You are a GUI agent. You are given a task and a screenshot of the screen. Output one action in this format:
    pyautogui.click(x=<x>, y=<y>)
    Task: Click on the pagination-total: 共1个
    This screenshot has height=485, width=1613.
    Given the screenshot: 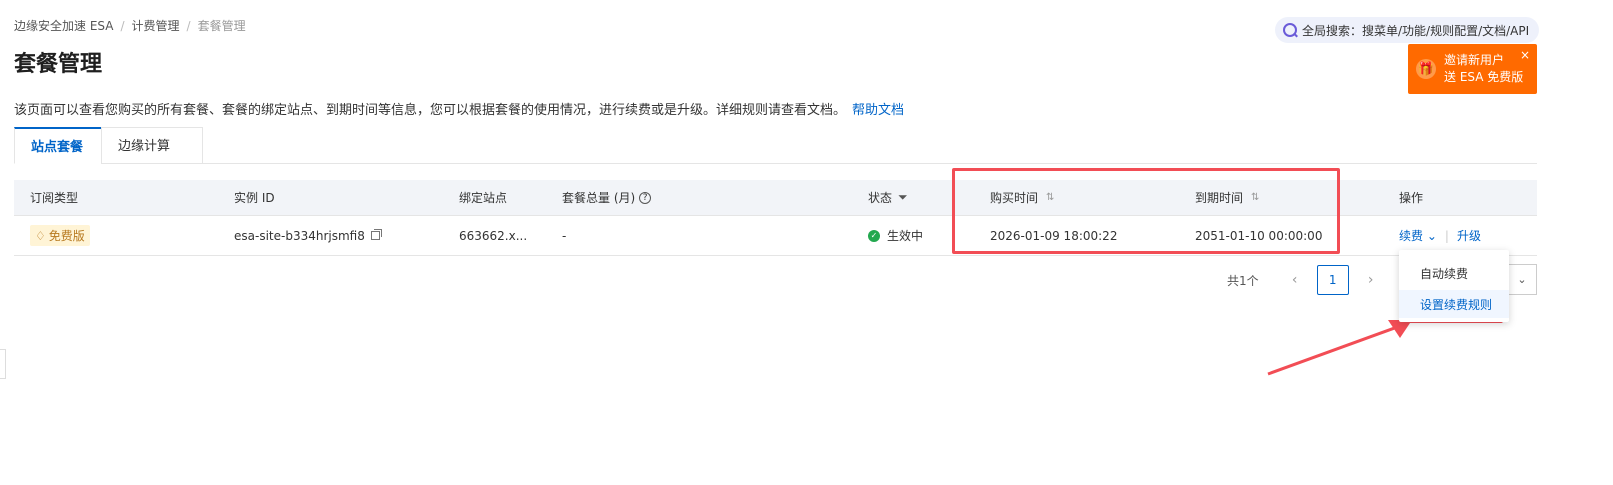 What is the action you would take?
    pyautogui.click(x=1243, y=280)
    